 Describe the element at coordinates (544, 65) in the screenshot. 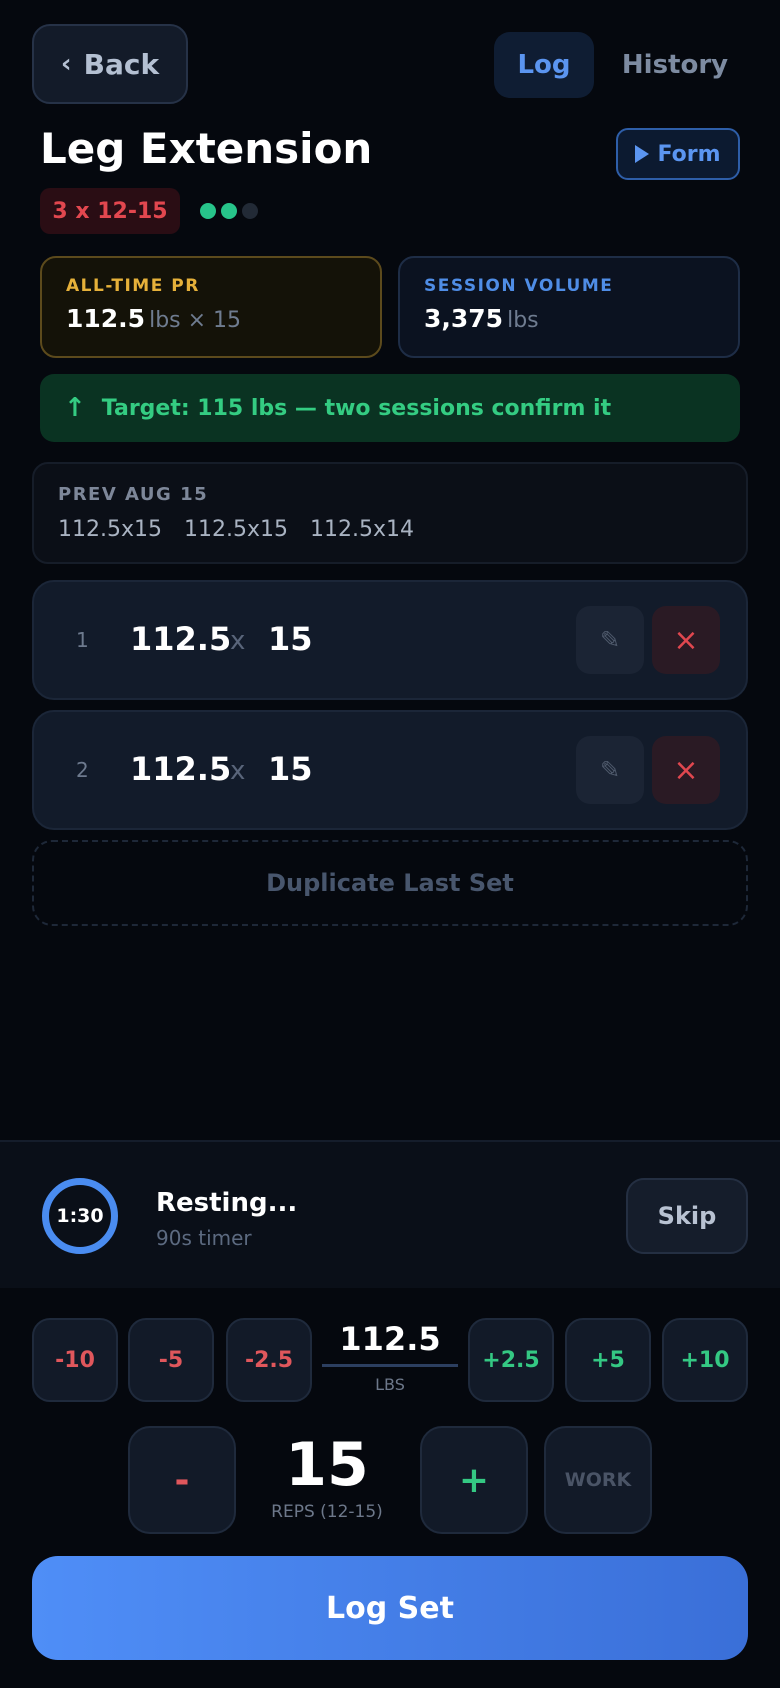

I see `tab-log: Log` at that location.